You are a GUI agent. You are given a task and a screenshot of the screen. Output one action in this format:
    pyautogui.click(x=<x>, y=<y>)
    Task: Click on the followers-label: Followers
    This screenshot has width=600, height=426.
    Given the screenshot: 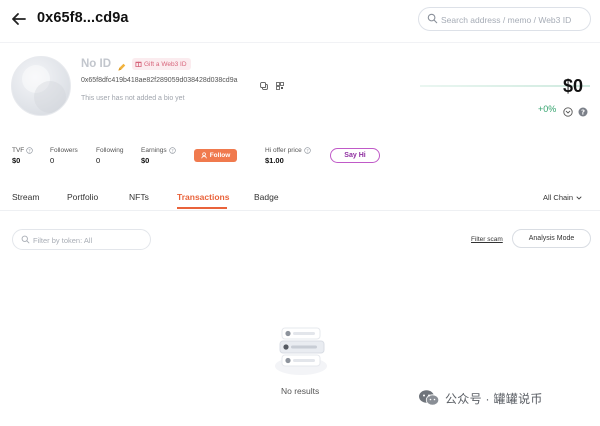 What is the action you would take?
    pyautogui.click(x=64, y=150)
    